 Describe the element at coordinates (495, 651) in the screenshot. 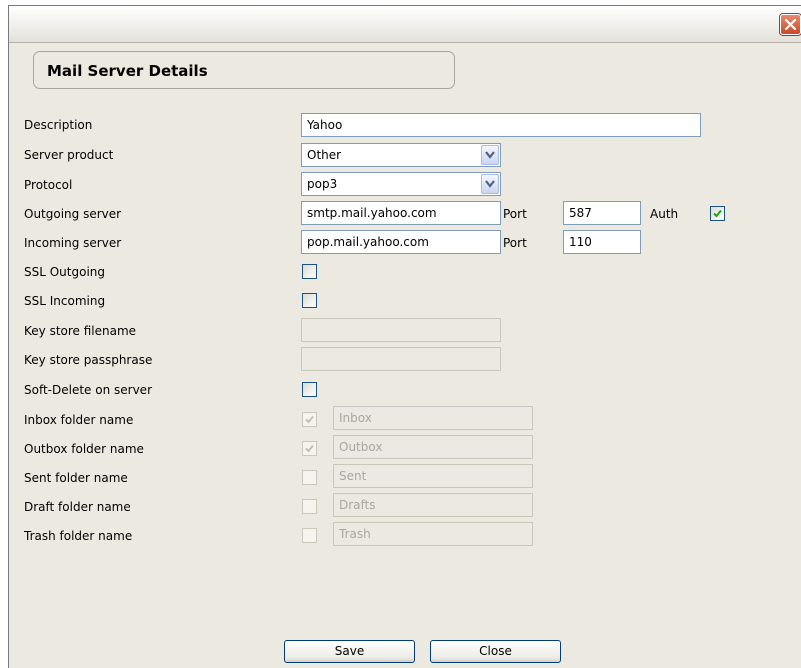

I see `close-button: Close` at that location.